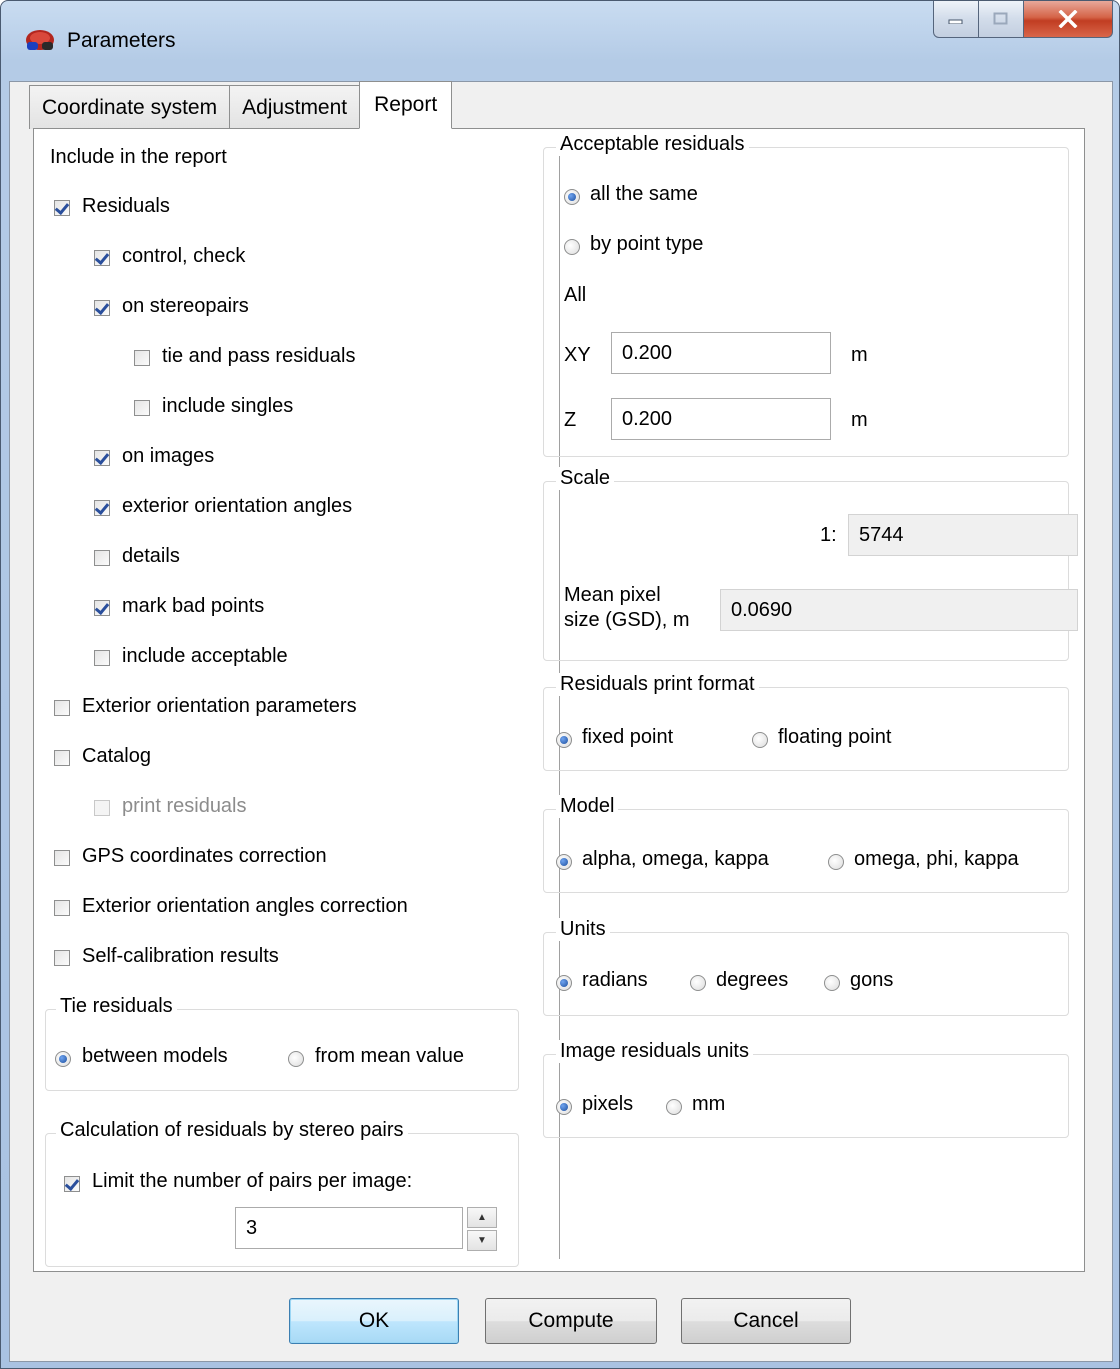 This screenshot has height=1369, width=1120. Describe the element at coordinates (62, 758) in the screenshot. I see `catalog-checkbox` at that location.